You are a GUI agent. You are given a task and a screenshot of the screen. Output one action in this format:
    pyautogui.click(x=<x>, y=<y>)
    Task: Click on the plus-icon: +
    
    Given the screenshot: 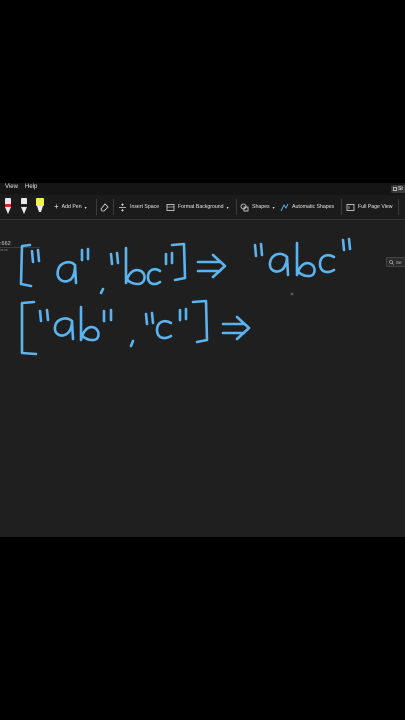 What is the action you would take?
    pyautogui.click(x=56, y=206)
    